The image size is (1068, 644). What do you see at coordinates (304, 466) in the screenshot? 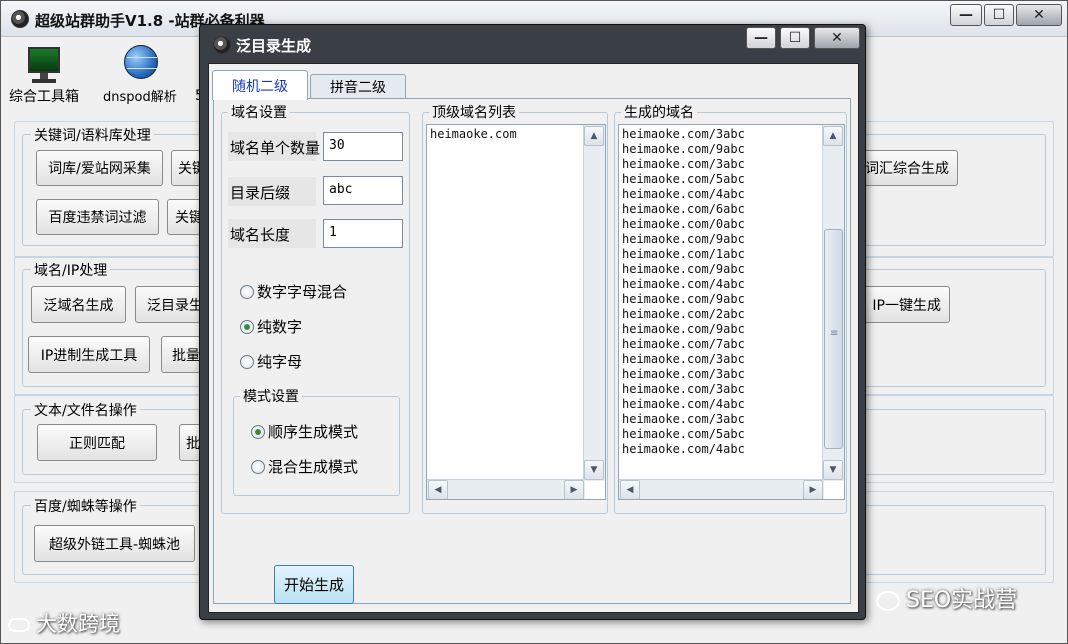
I see `option-mixed-mode: 混合生成模式` at bounding box center [304, 466].